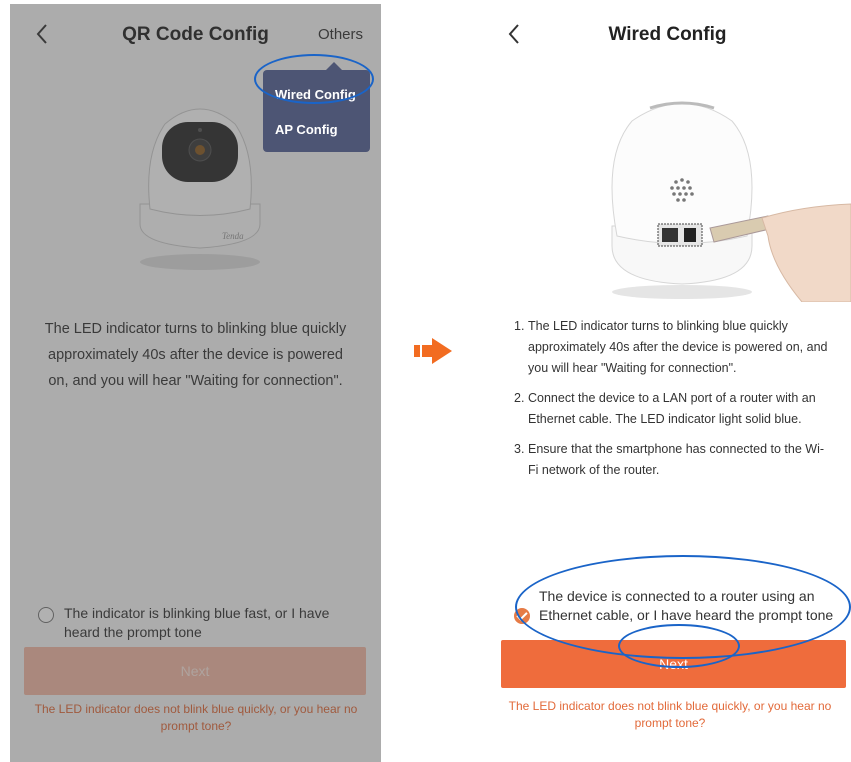 The image size is (851, 762). Describe the element at coordinates (731, 201) in the screenshot. I see `camera-ethernet-image` at that location.